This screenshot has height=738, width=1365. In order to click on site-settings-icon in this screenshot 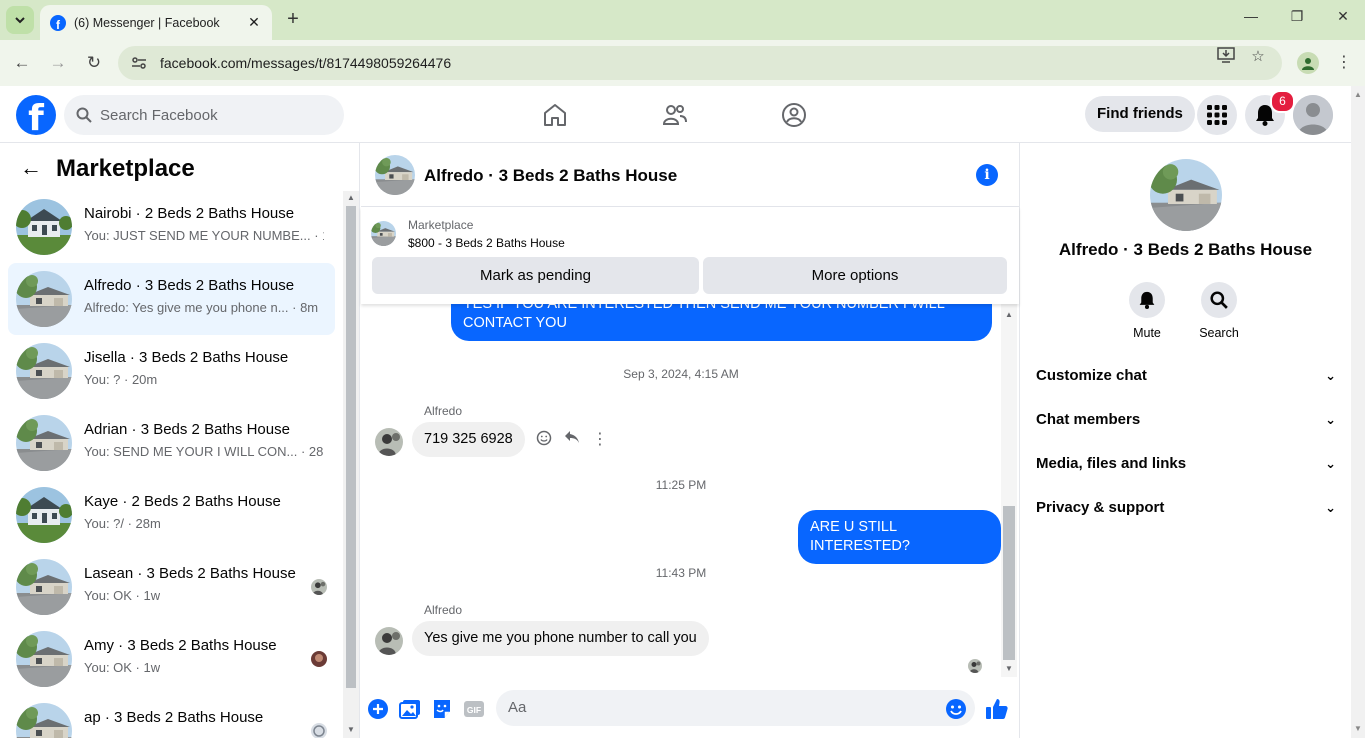, I will do `click(139, 63)`.